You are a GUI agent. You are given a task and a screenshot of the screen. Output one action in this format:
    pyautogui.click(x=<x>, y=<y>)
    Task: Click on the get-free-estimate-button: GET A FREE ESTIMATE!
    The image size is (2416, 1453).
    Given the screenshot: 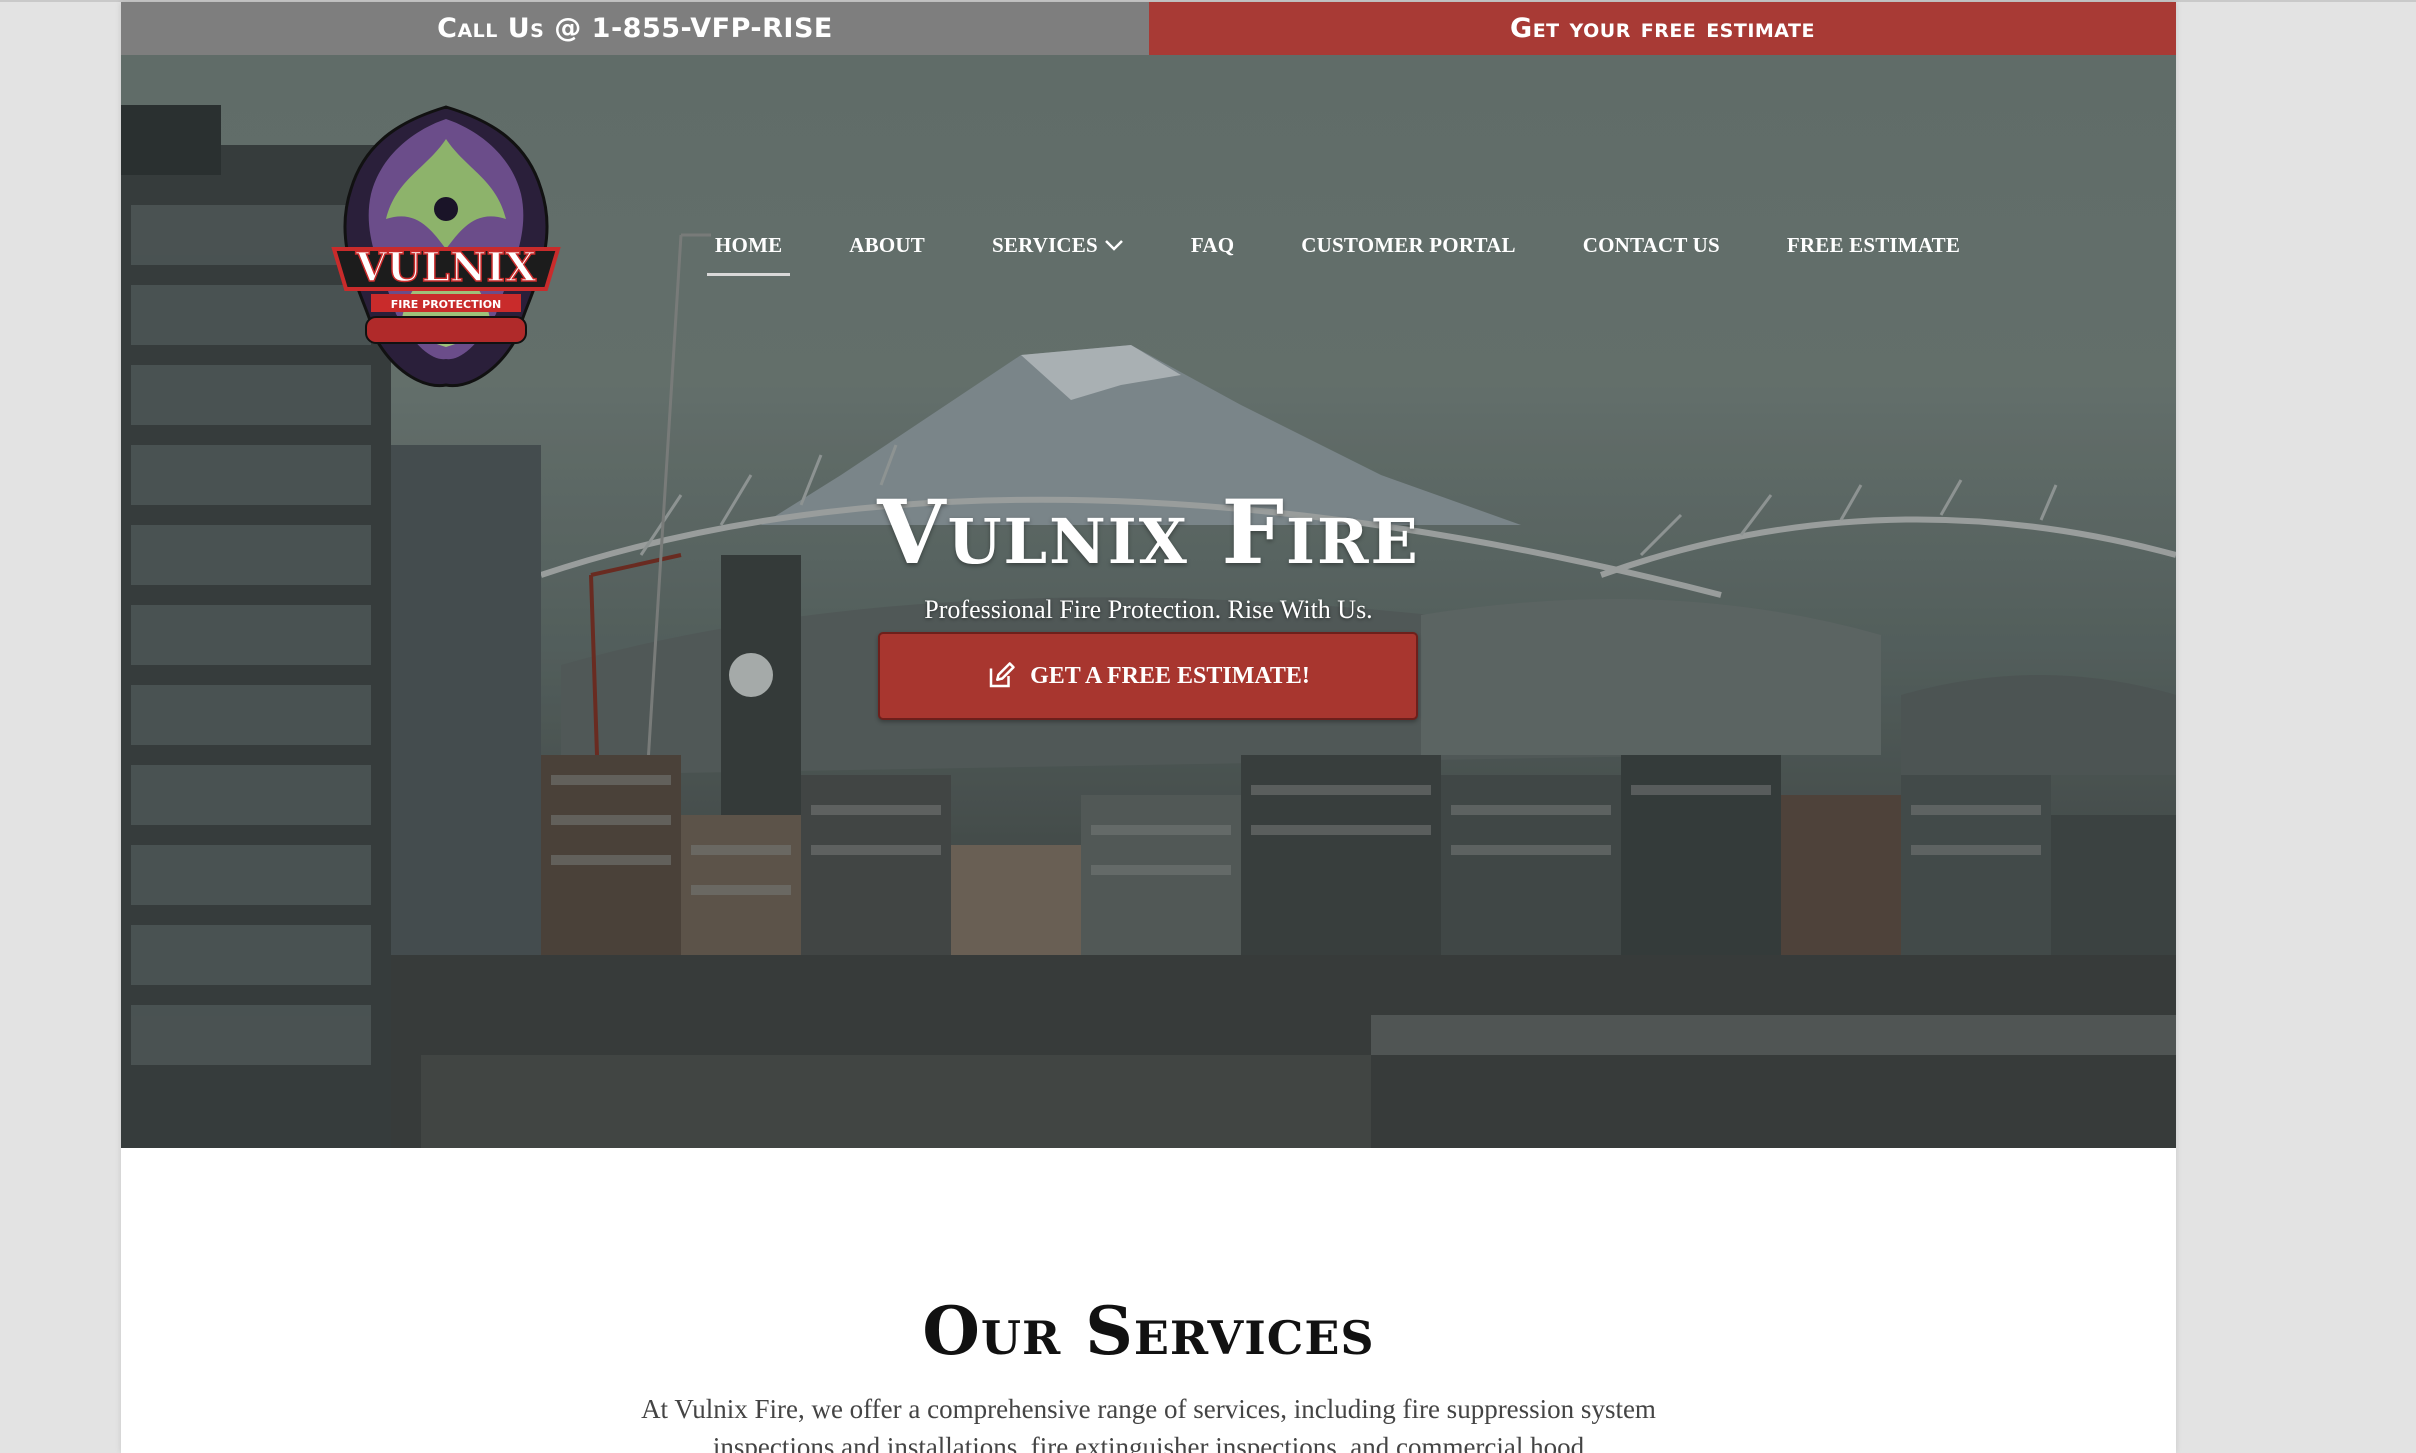 What is the action you would take?
    pyautogui.click(x=1148, y=676)
    